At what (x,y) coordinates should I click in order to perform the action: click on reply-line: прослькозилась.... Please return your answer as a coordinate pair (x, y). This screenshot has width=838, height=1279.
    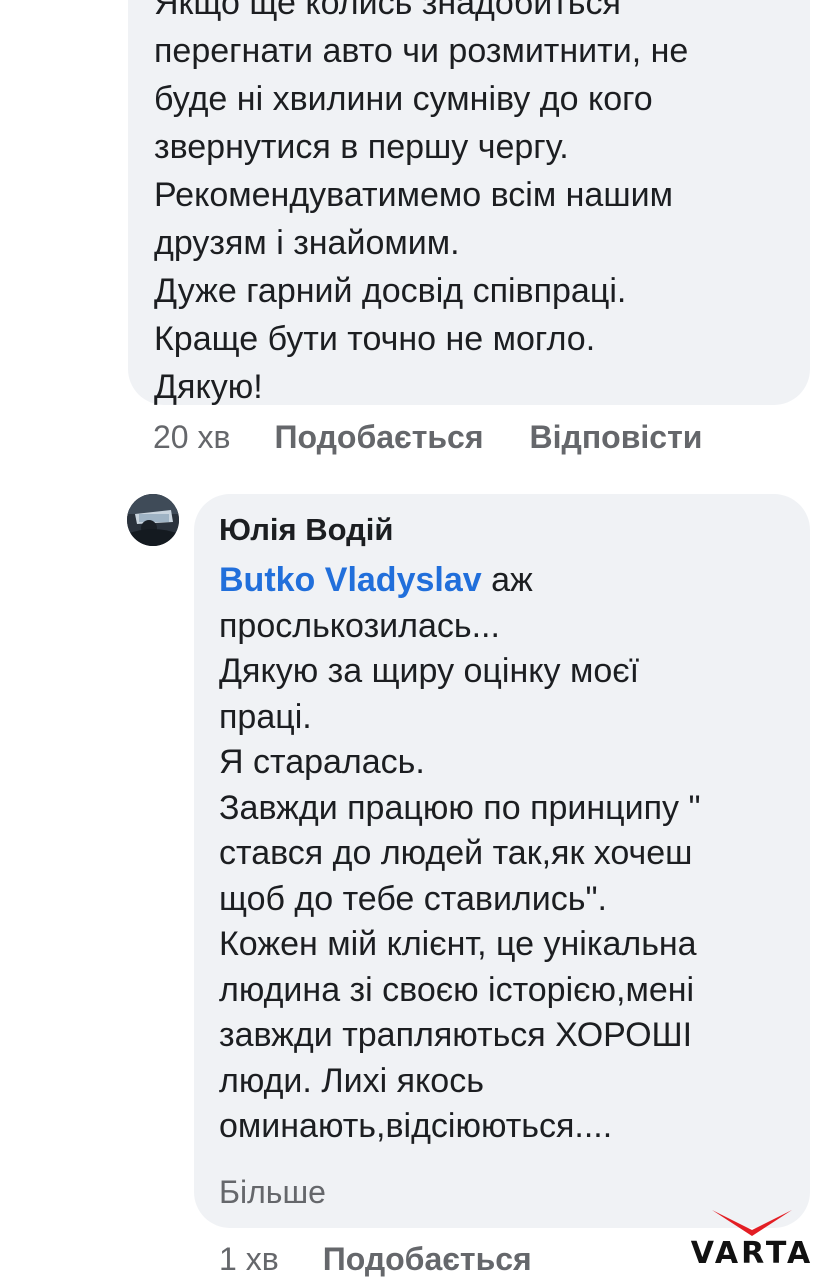
    Looking at the image, I should click on (359, 625).